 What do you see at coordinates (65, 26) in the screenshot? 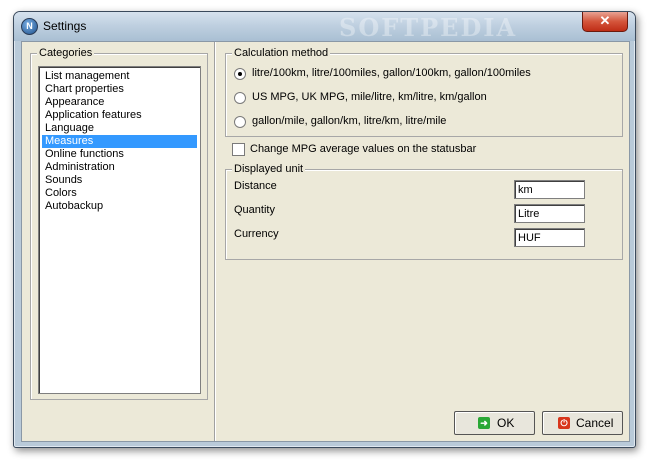
I see `window-title: Settings` at bounding box center [65, 26].